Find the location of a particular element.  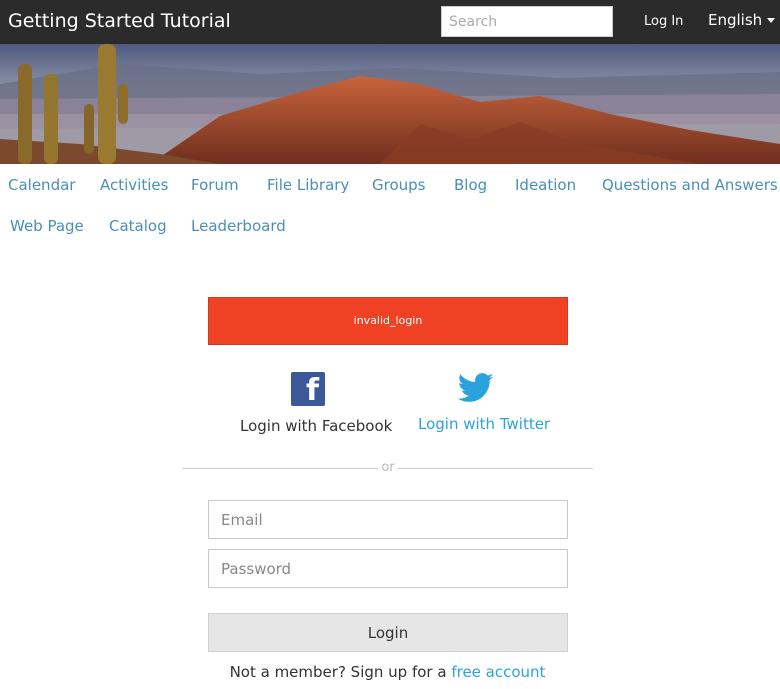

facebook-login-label: Login with Facebook is located at coordinates (316, 426).